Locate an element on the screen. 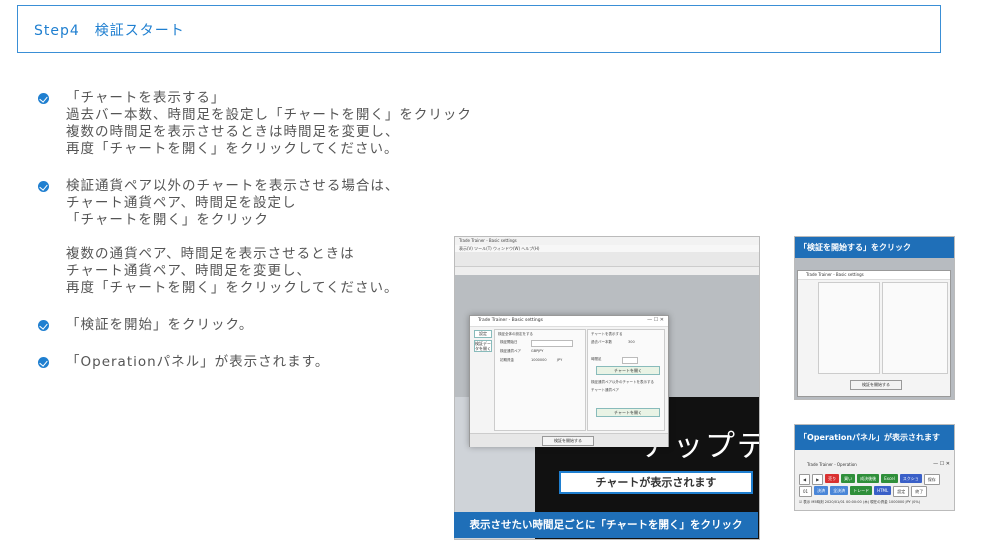 The height and width of the screenshot is (548, 1000). settle-button: 成決後後 is located at coordinates (868, 478).